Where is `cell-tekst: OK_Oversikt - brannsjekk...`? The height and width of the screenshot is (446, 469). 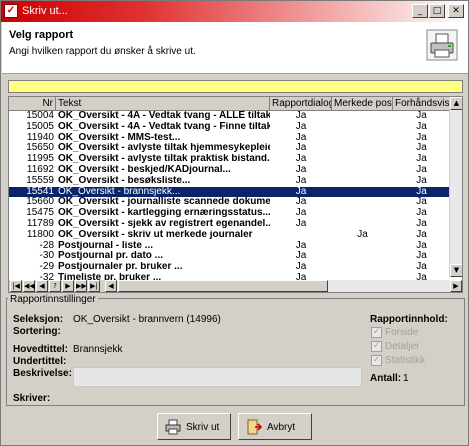
cell-tekst: OK_Oversikt - brannsjekk... is located at coordinates (119, 191).